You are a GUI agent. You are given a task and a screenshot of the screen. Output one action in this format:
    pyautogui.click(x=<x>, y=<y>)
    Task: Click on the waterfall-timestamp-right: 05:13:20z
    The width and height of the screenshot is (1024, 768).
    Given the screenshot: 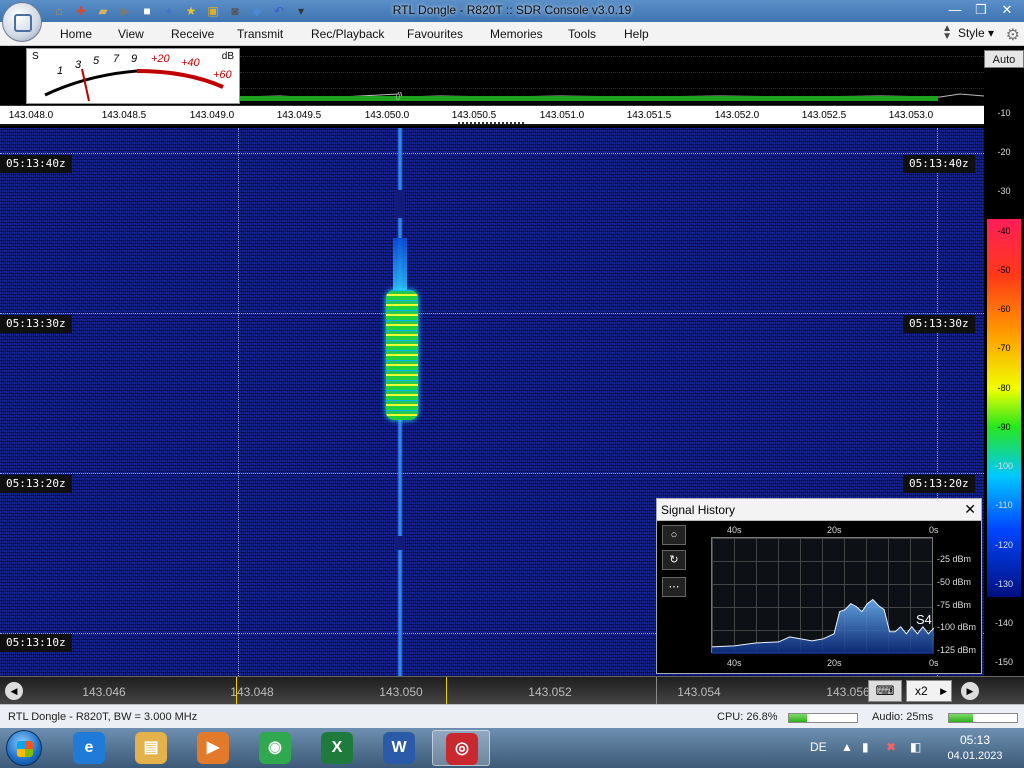 What is the action you would take?
    pyautogui.click(x=939, y=484)
    